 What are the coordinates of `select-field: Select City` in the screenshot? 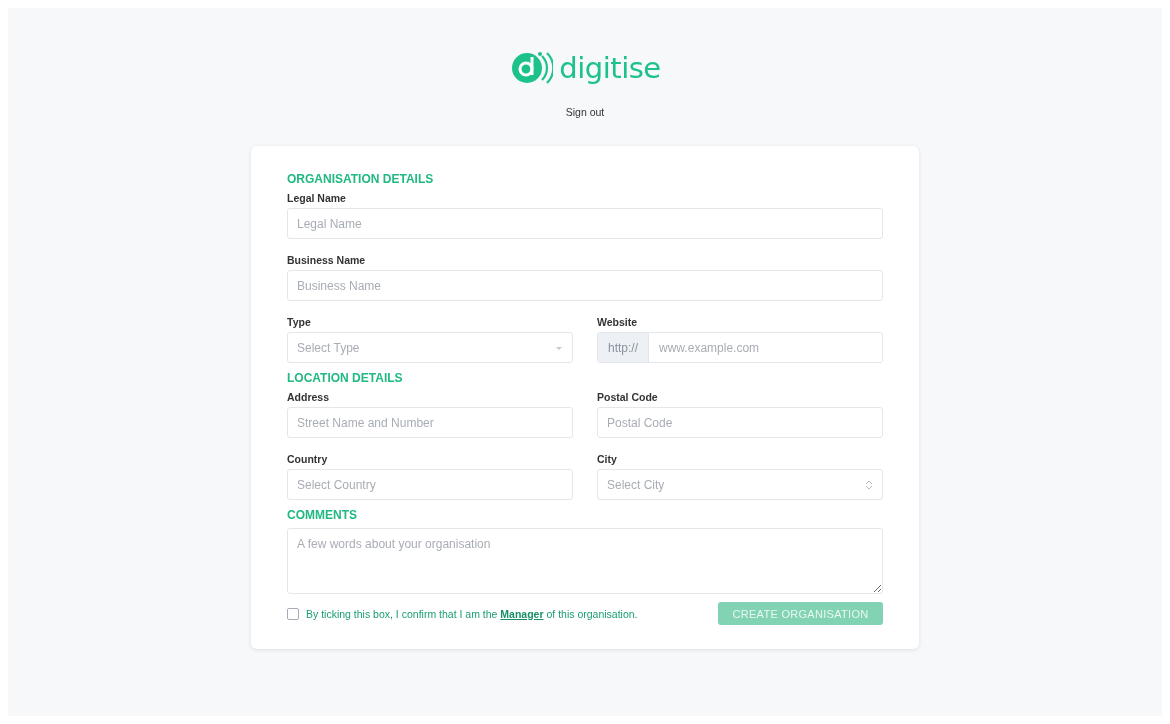 It's located at (740, 484).